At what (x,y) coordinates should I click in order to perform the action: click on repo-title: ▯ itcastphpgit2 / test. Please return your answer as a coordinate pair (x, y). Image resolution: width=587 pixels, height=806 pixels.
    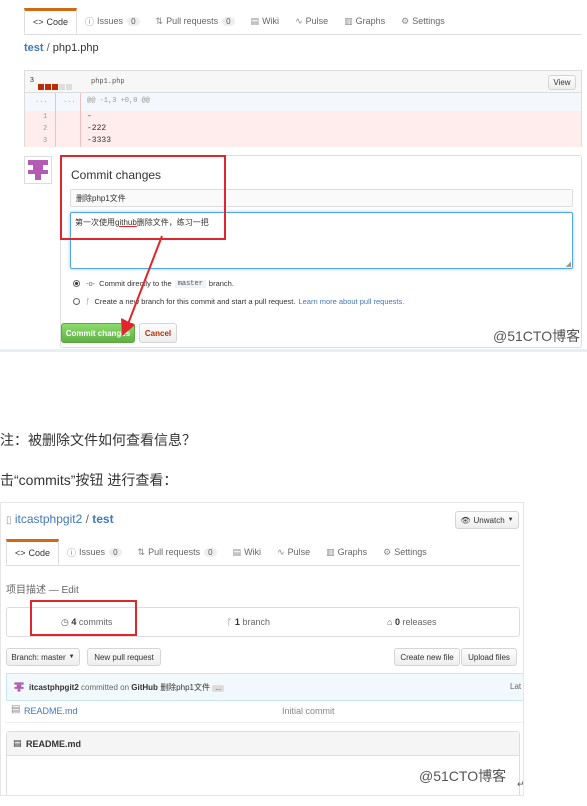
    Looking at the image, I should click on (60, 519).